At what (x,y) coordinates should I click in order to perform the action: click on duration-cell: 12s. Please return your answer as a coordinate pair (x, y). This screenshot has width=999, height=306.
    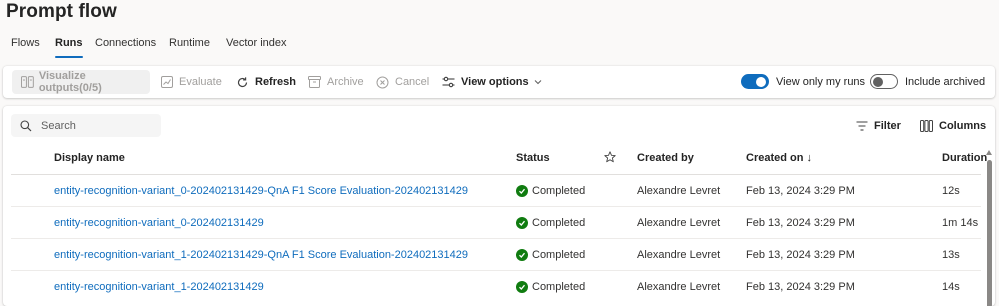
    Looking at the image, I should click on (951, 191).